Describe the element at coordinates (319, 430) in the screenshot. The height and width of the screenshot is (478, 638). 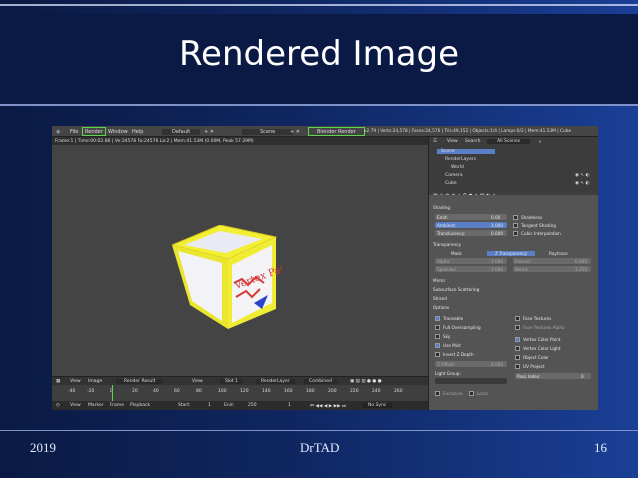
I see `footer-divider` at that location.